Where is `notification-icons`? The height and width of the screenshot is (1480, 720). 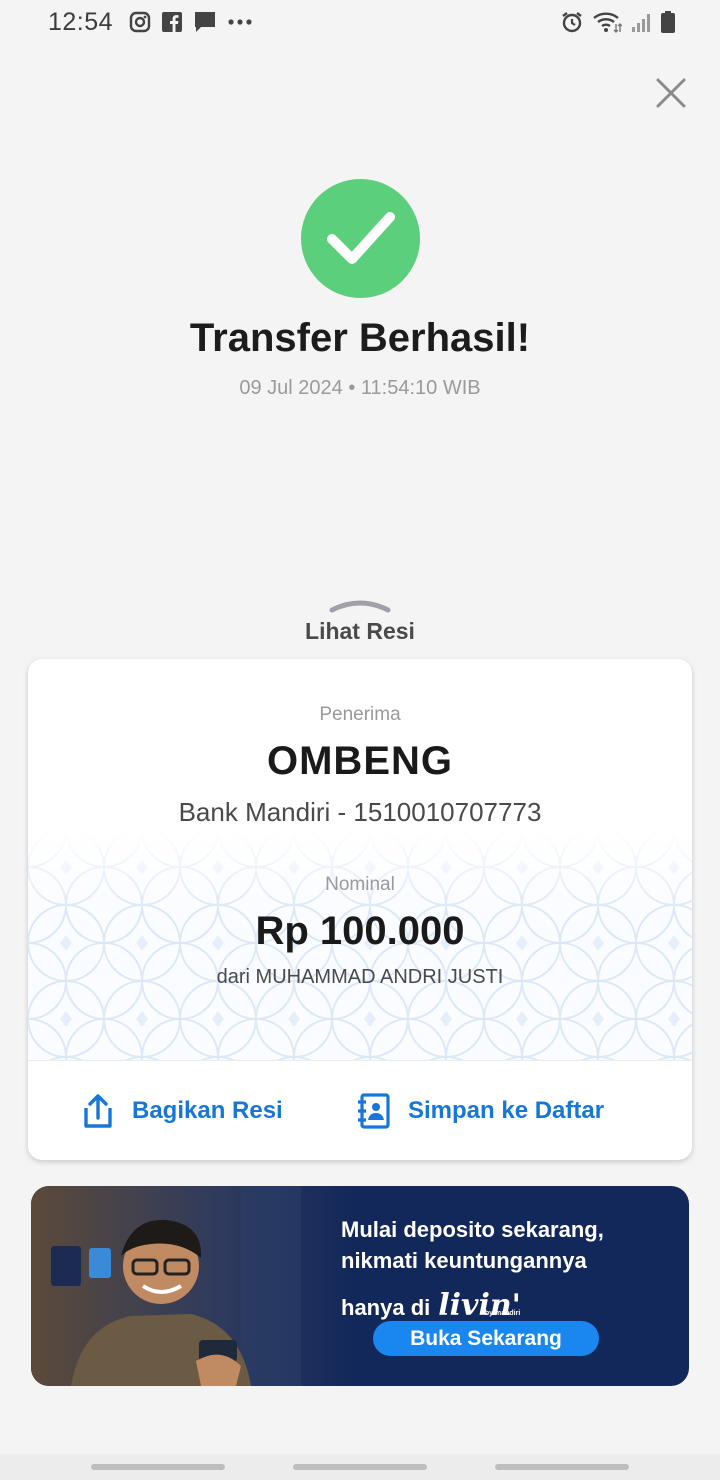 notification-icons is located at coordinates (191, 22).